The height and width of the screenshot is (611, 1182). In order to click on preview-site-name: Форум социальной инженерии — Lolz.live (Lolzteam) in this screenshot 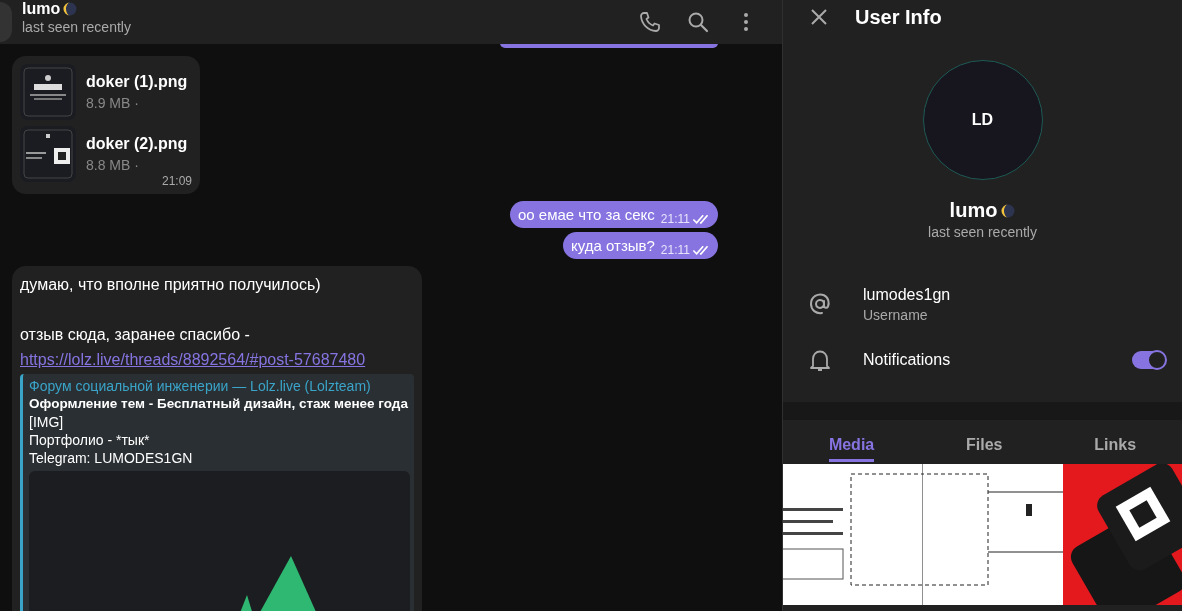, I will do `click(200, 386)`.